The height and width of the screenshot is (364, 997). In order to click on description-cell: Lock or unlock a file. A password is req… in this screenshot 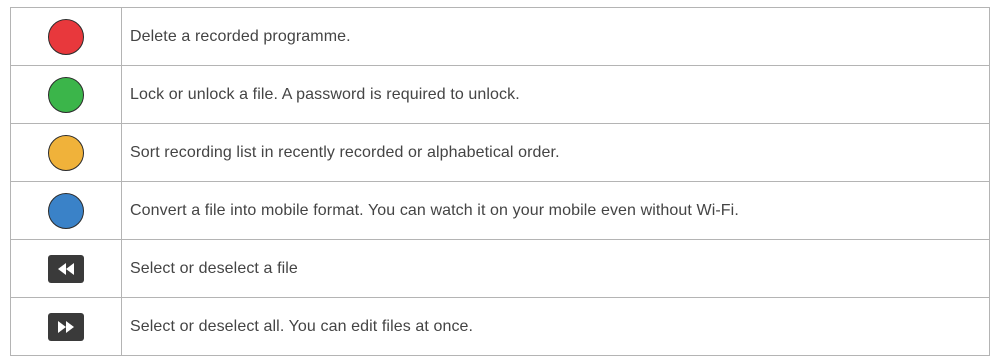, I will do `click(556, 94)`.